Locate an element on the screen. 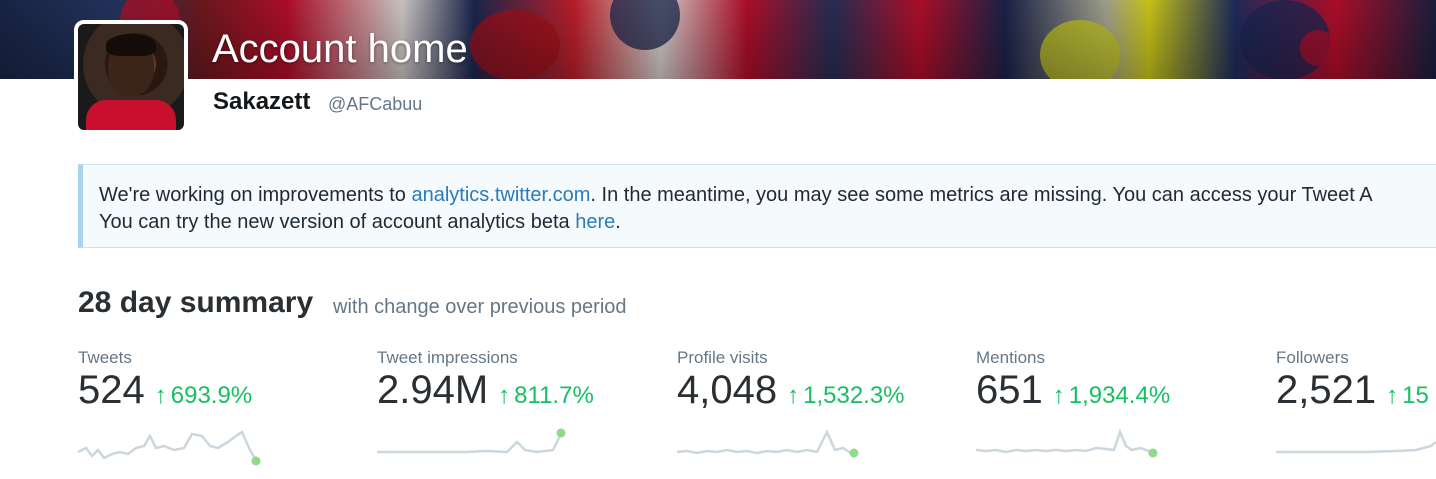 The image size is (1436, 479). summary-subtitle: with change over previous period is located at coordinates (480, 307).